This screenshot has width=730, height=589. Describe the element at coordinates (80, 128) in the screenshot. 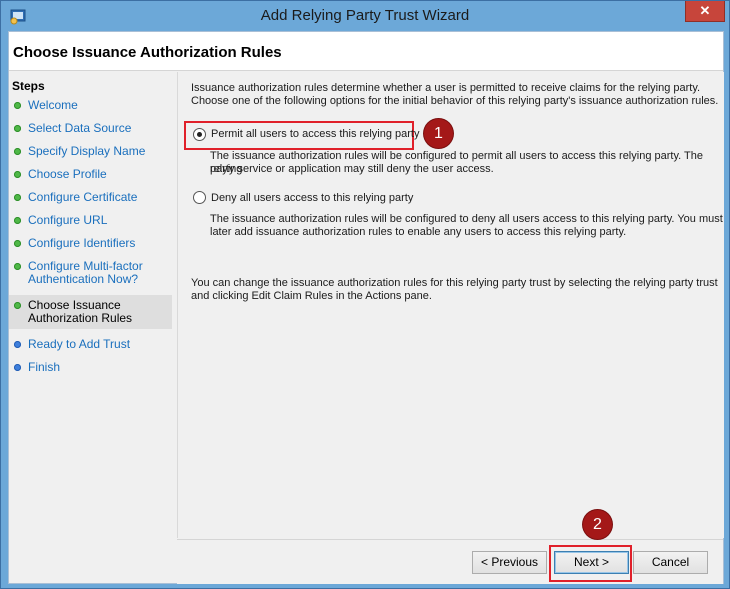

I see `step-label: Select Data Source` at that location.